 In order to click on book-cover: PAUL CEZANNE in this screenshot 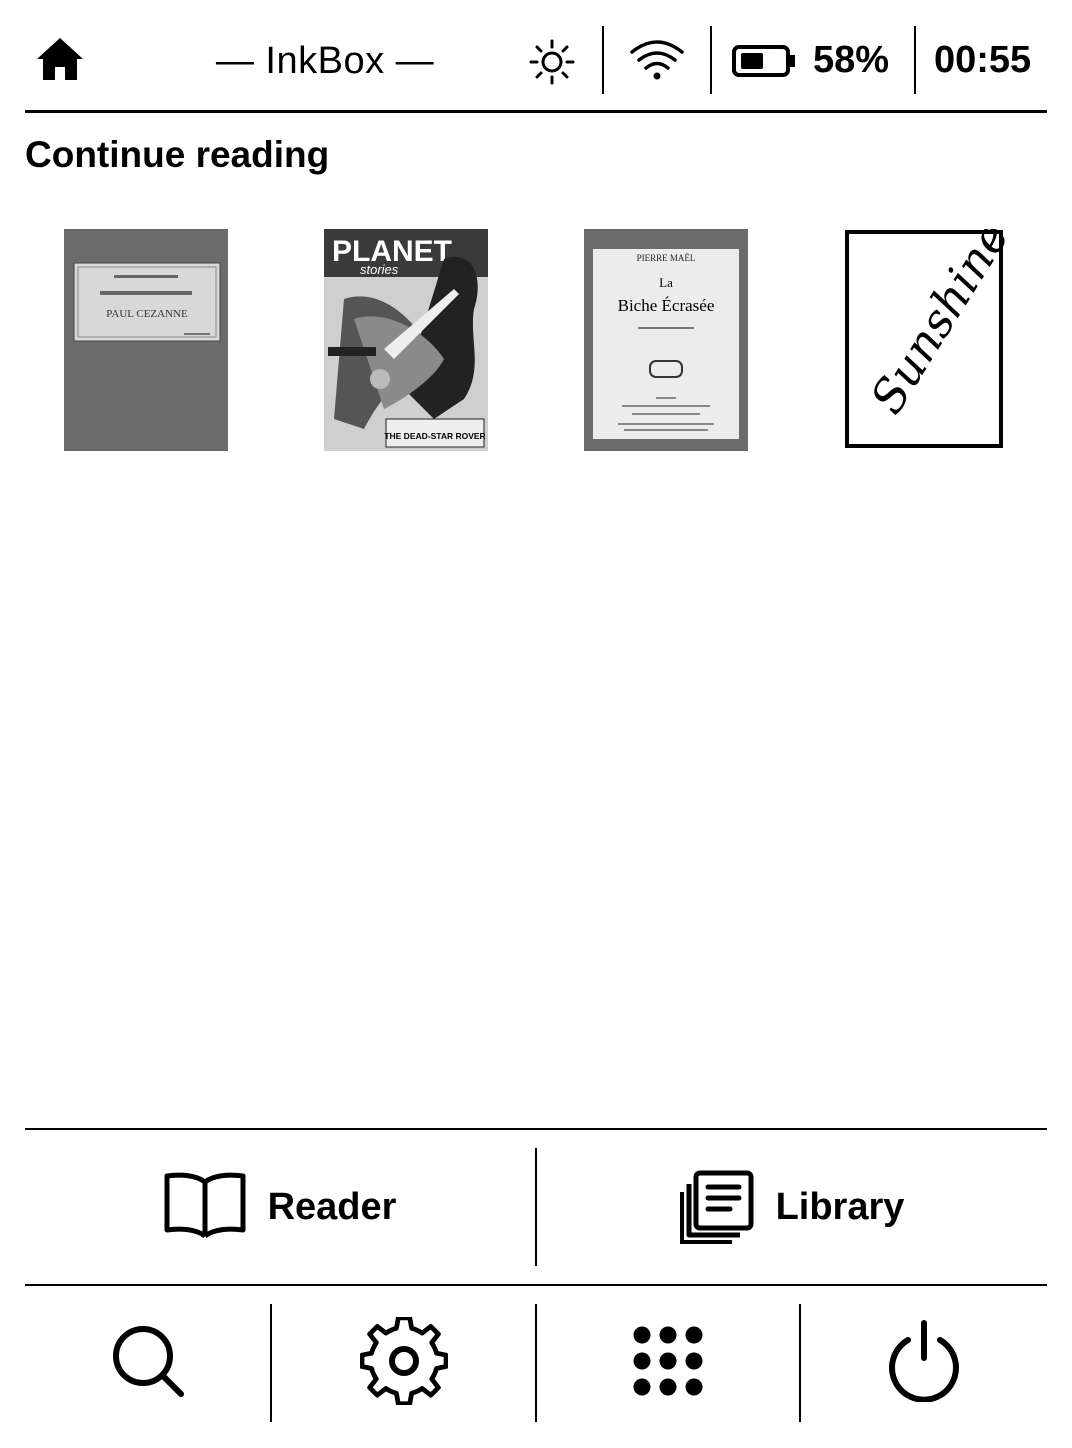, I will do `click(146, 340)`.